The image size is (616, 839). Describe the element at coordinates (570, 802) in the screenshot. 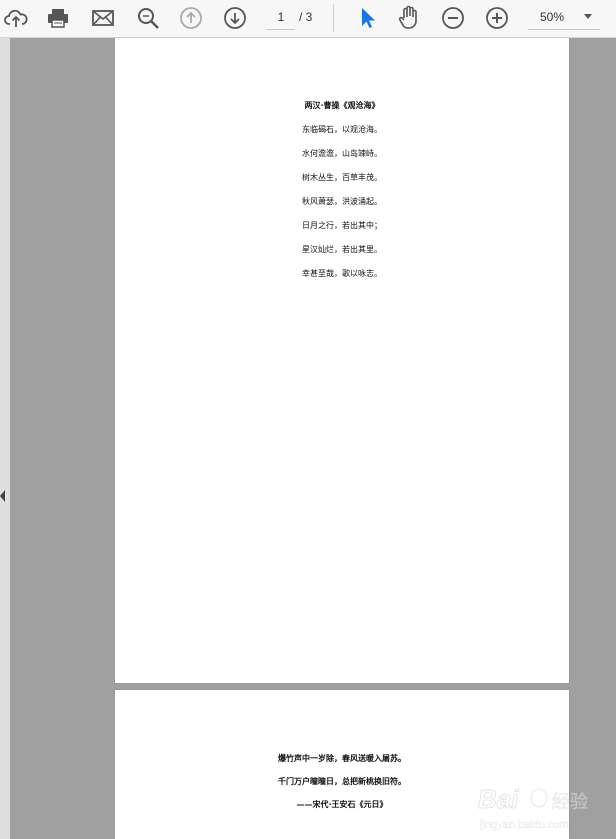

I see `watermark-suffix: 经验` at that location.